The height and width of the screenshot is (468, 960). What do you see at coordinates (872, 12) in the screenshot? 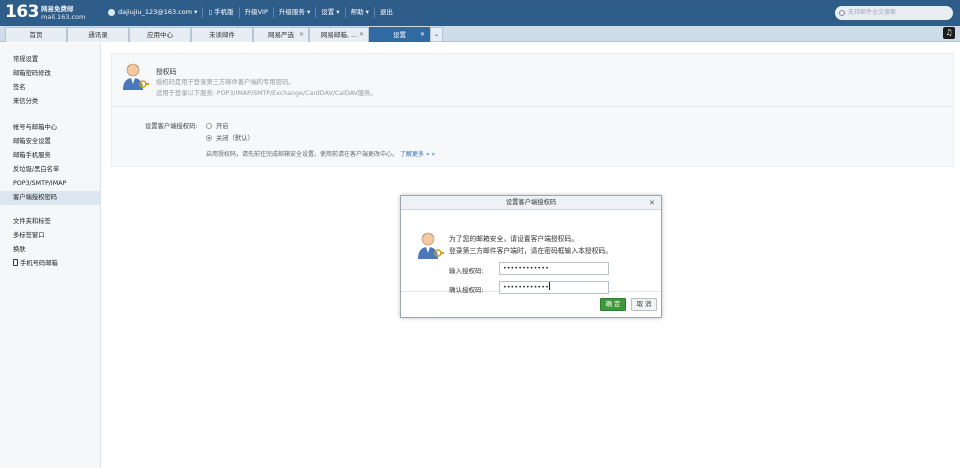
I see `search-placeholder: 支持邮件全文搜索` at bounding box center [872, 12].